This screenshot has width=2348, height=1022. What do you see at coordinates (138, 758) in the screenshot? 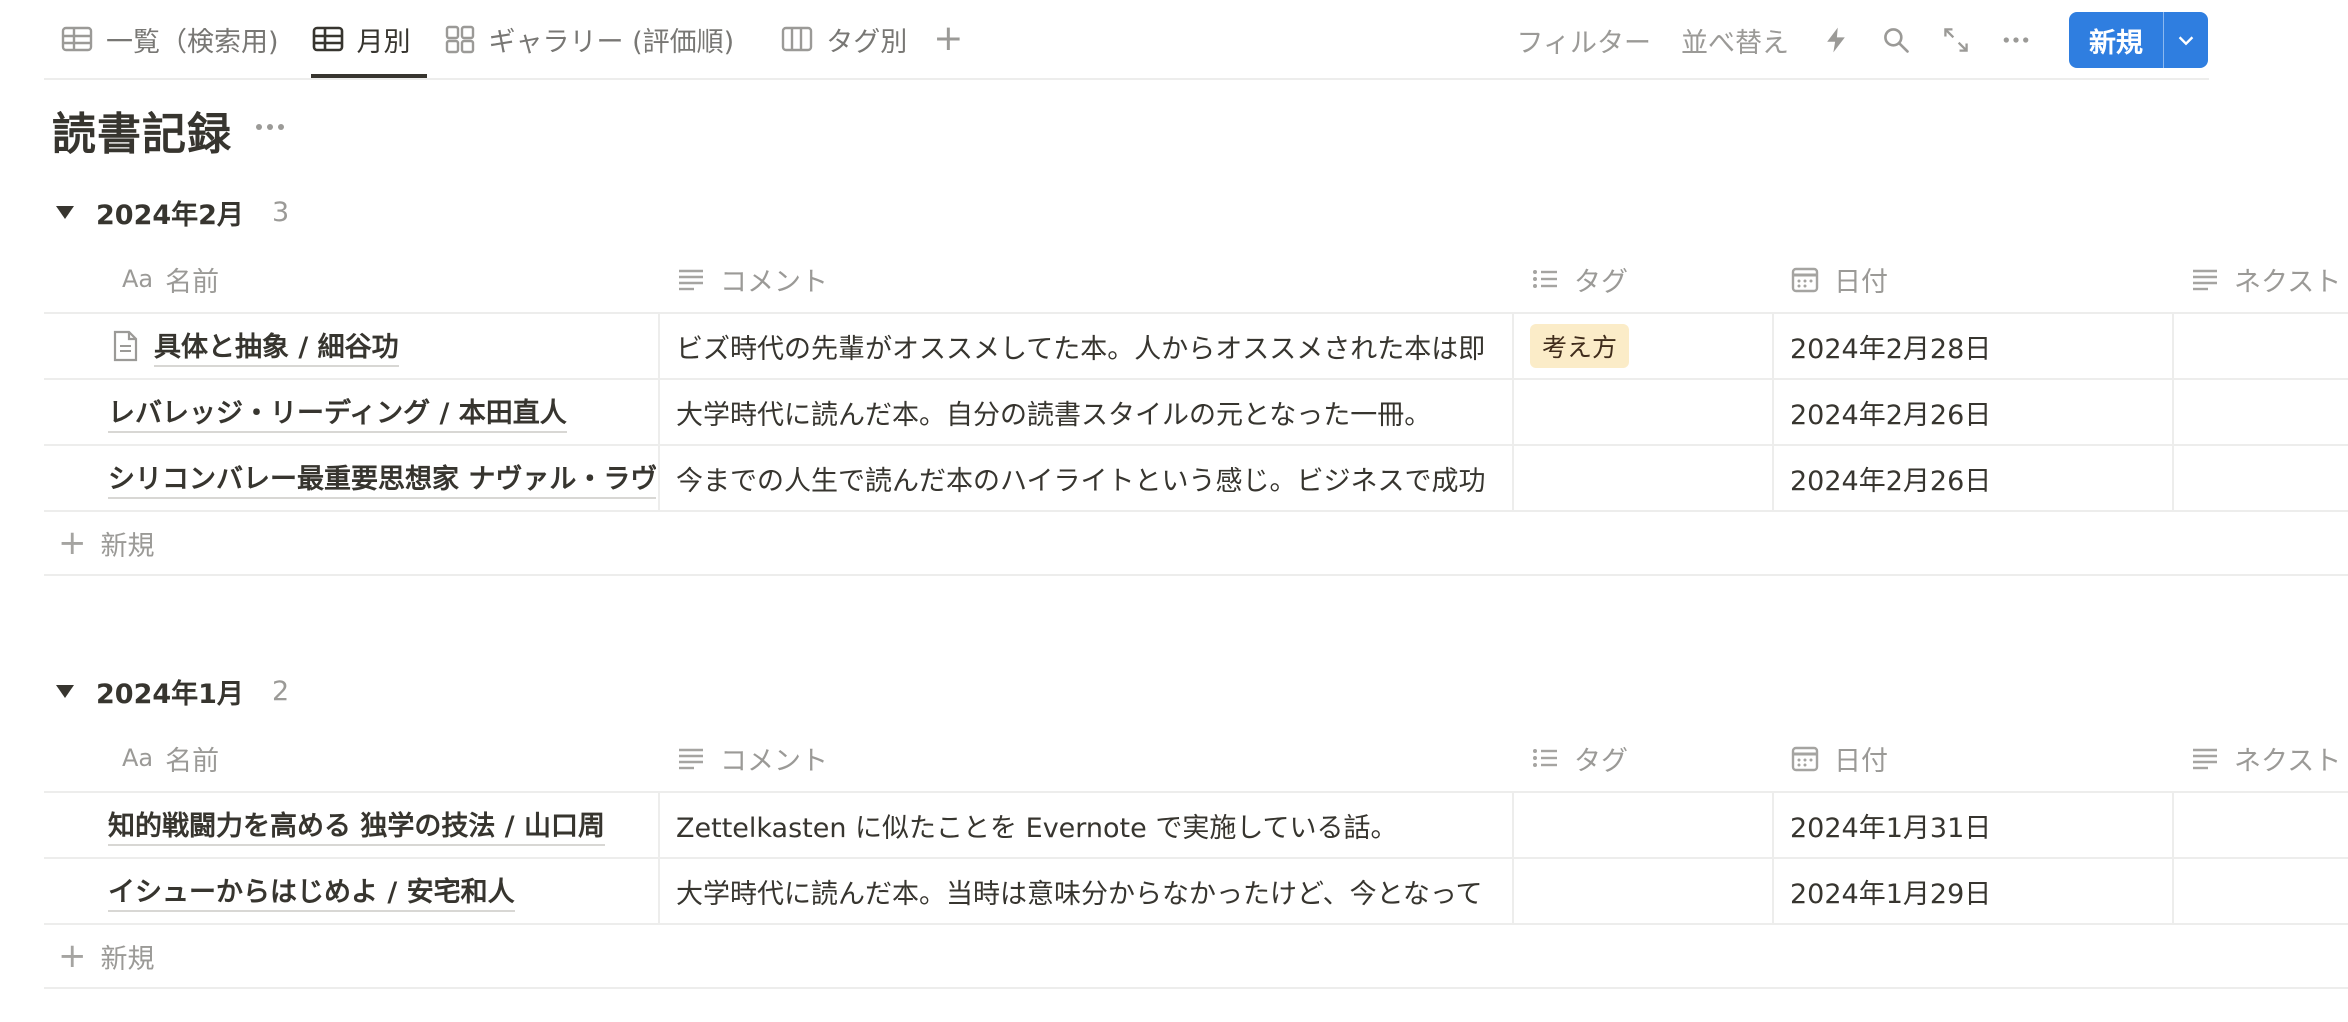
I see `text-type-icon: Aa` at bounding box center [138, 758].